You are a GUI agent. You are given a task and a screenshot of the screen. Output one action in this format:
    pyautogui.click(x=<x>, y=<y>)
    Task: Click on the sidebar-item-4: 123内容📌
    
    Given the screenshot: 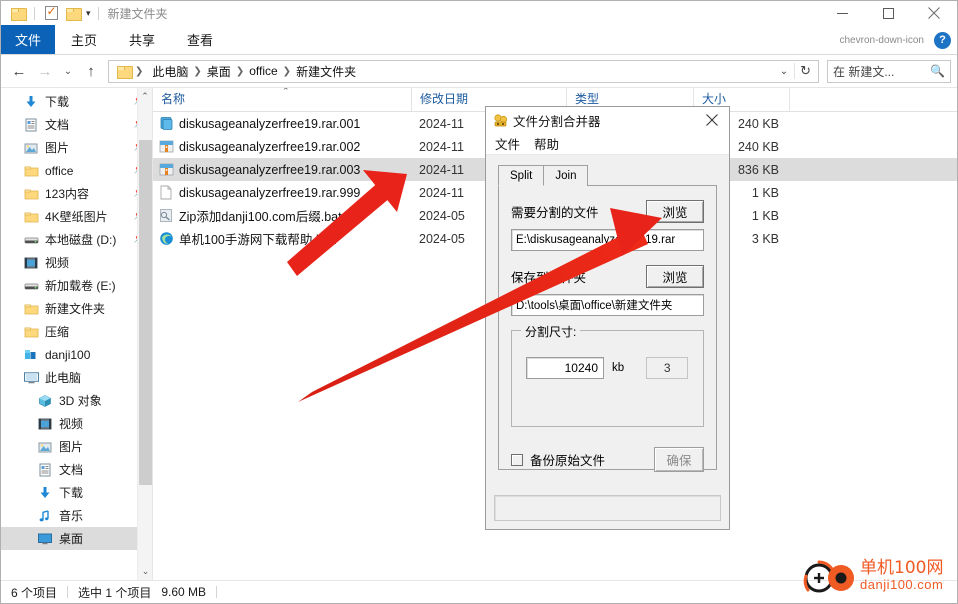 What is the action you would take?
    pyautogui.click(x=76, y=193)
    